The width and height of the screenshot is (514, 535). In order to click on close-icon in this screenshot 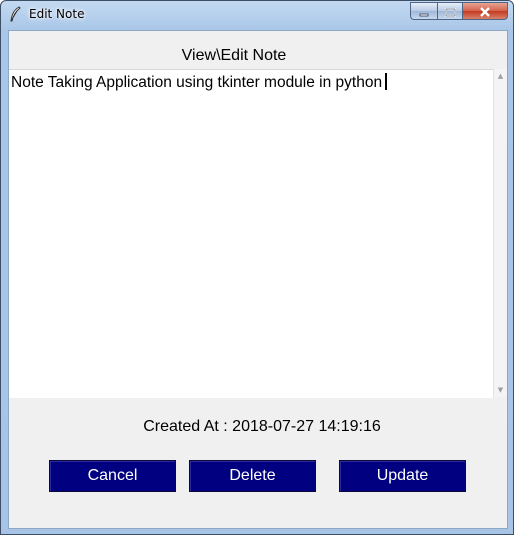, I will do `click(485, 11)`.